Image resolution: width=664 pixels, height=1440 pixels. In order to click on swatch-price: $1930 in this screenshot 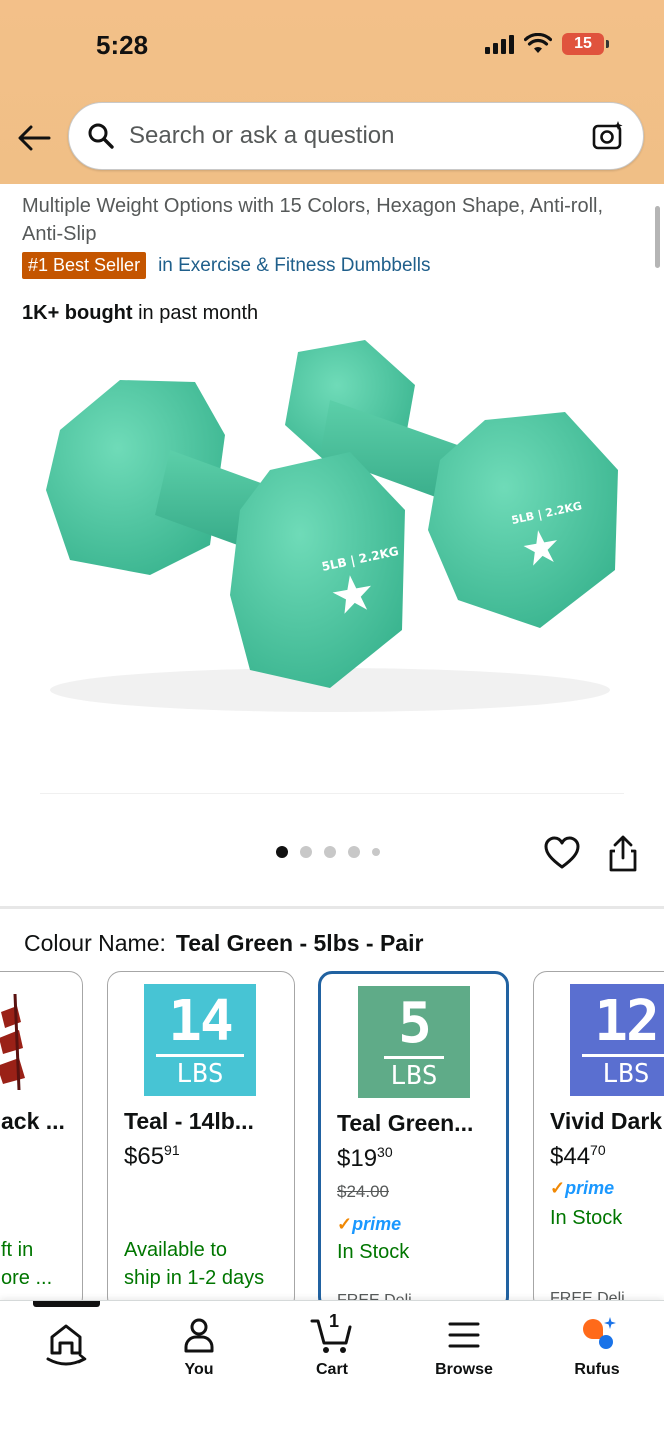, I will do `click(365, 1158)`.